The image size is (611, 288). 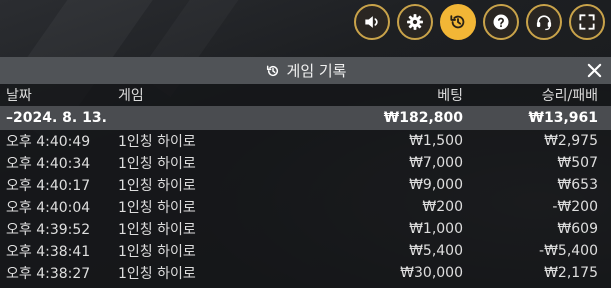 I want to click on row-time: 오후 4:40:34, so click(x=48, y=164).